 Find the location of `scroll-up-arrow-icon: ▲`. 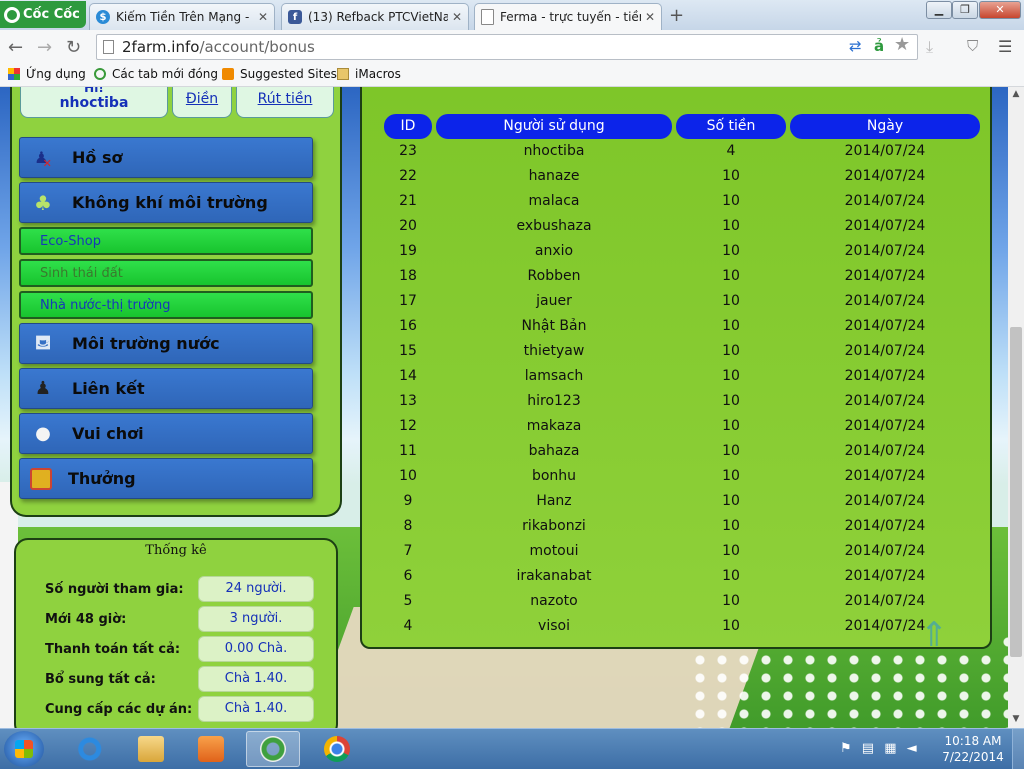

scroll-up-arrow-icon: ▲ is located at coordinates (1016, 94).